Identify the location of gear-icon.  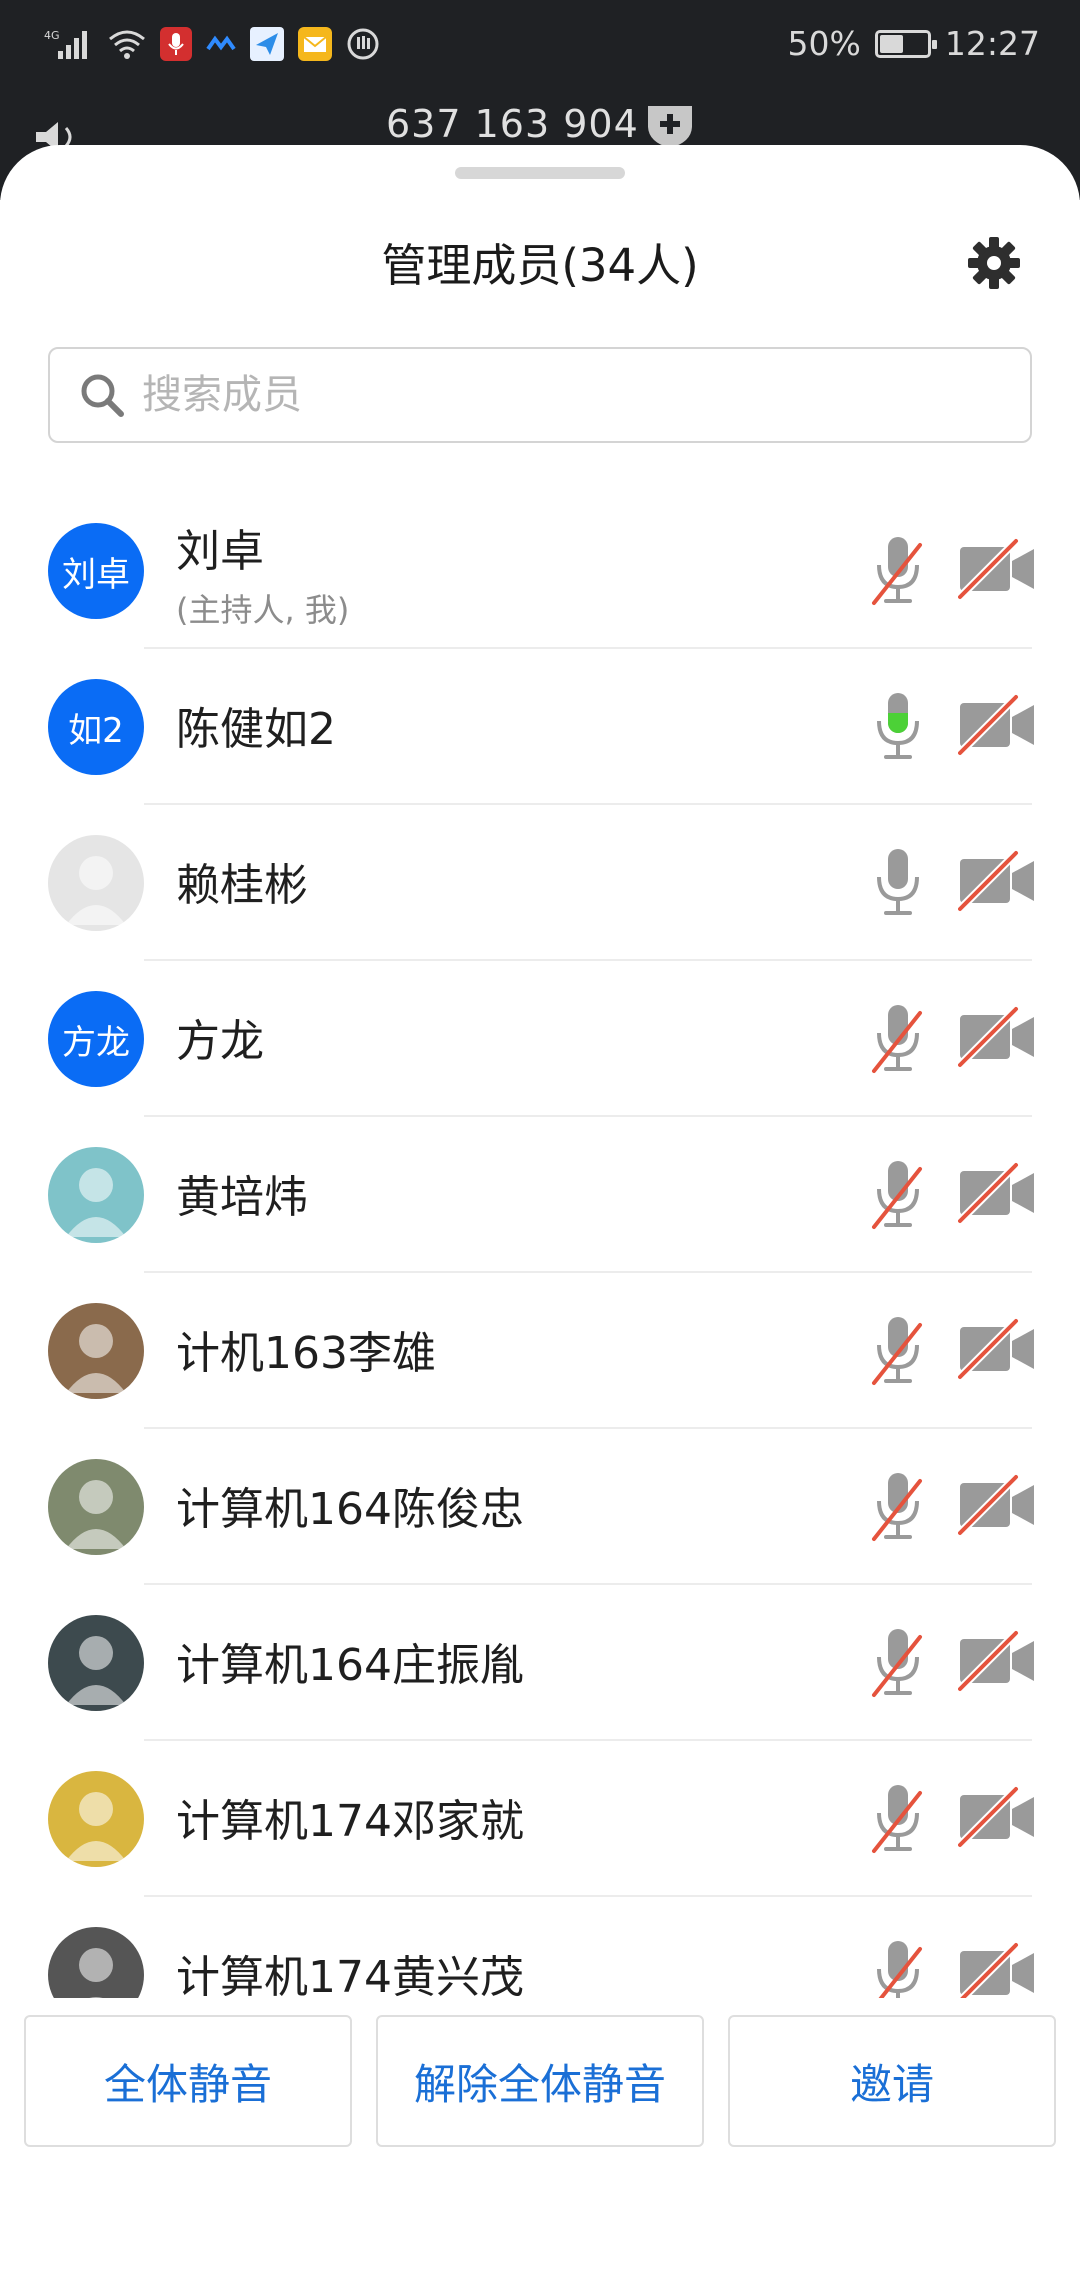
(994, 263).